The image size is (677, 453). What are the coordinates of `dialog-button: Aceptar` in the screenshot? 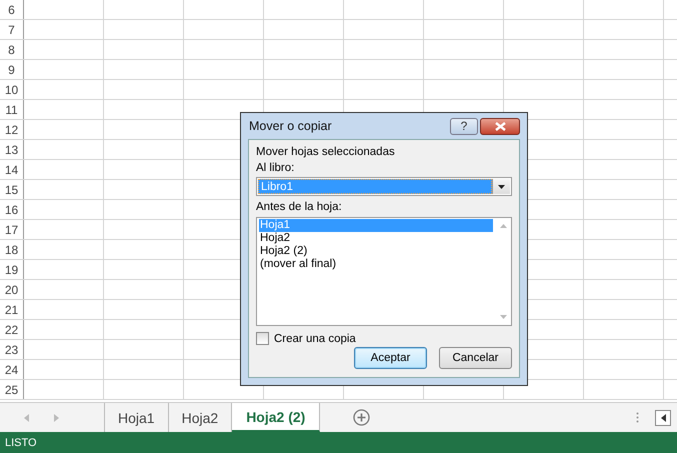 It's located at (390, 358).